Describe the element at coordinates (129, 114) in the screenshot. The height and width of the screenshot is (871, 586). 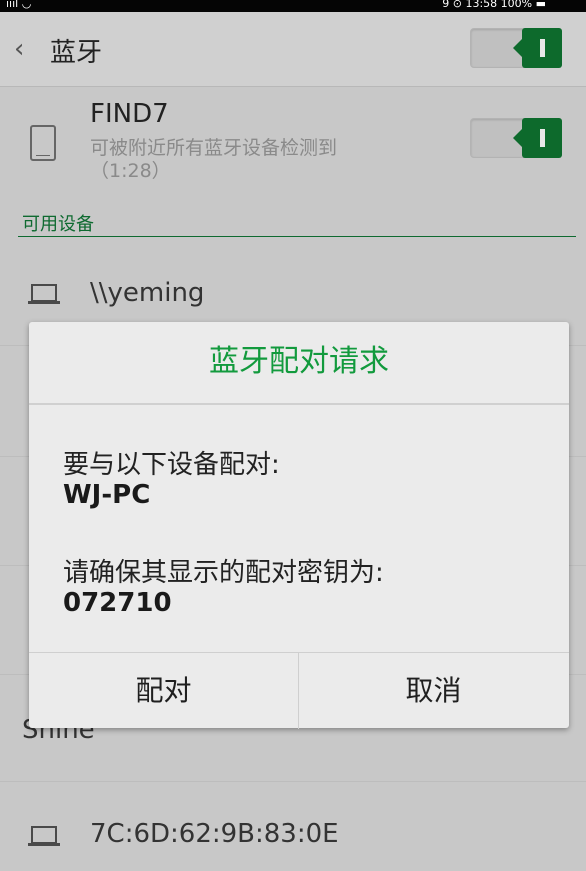
I see `device-name: FIND7` at that location.